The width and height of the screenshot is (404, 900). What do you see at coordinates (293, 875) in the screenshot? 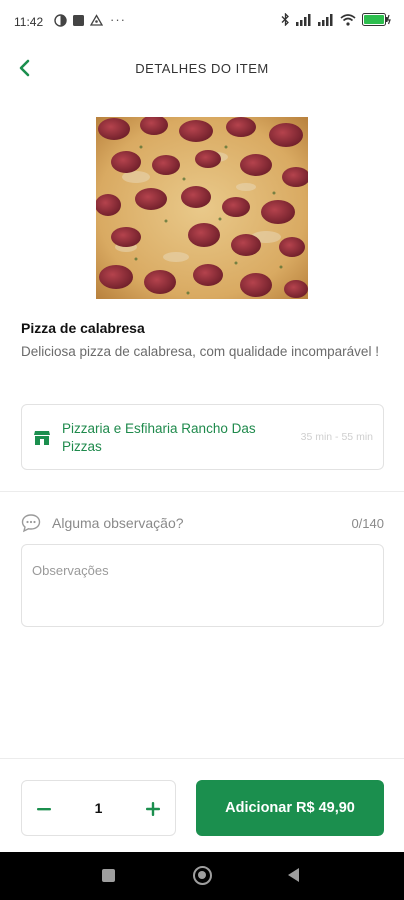
I see `back-icon` at bounding box center [293, 875].